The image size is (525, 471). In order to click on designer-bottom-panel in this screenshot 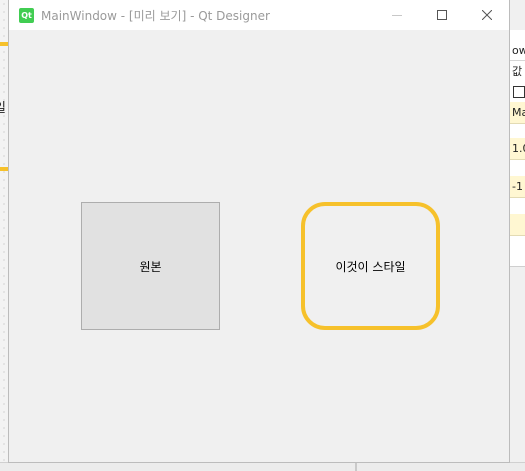, I will do `click(262, 466)`.